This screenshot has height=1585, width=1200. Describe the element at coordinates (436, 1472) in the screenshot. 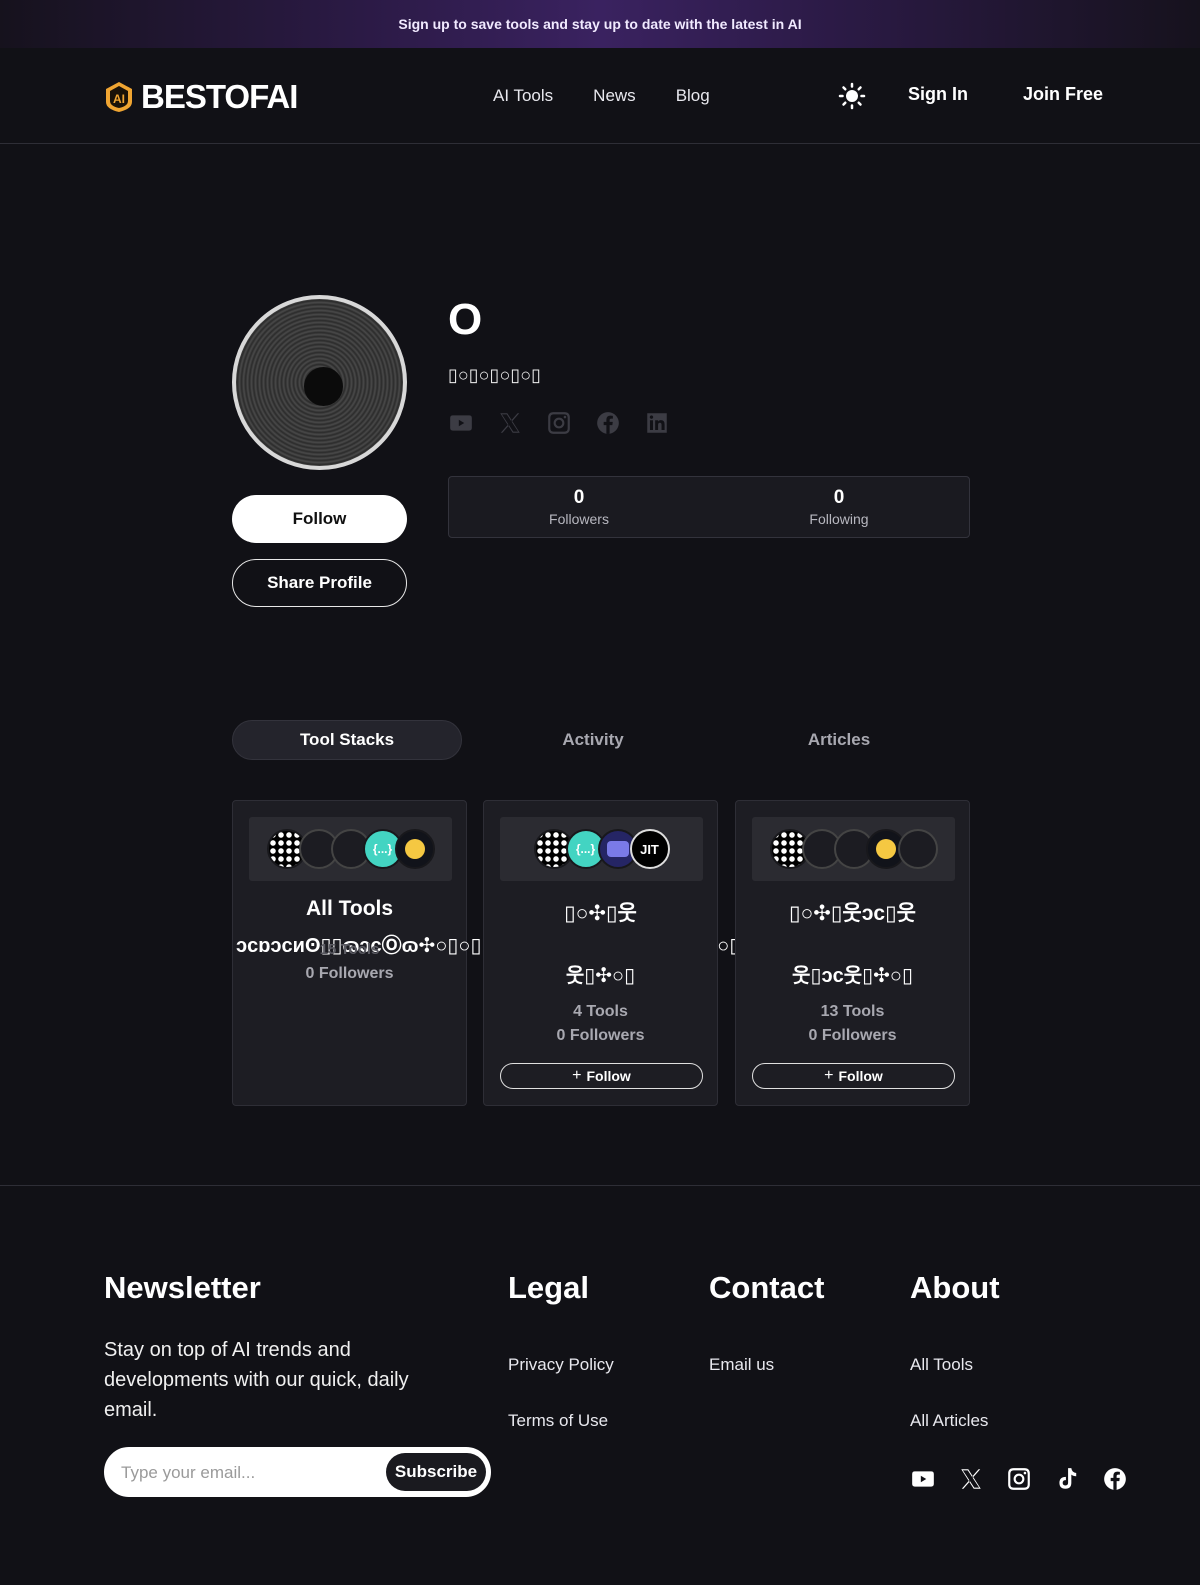

I see `subscribe-button: Subscribe` at that location.